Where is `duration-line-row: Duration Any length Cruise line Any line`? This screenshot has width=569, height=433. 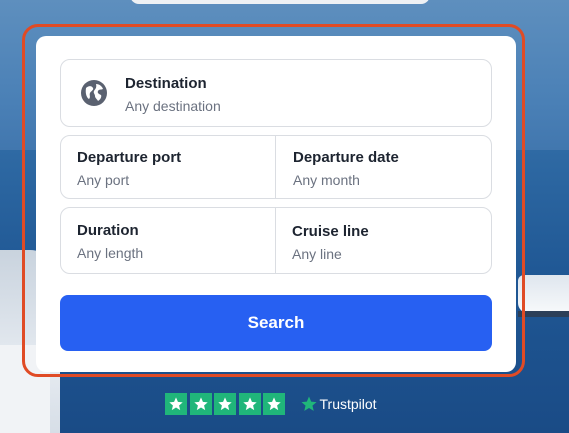 duration-line-row: Duration Any length Cruise line Any line is located at coordinates (276, 240).